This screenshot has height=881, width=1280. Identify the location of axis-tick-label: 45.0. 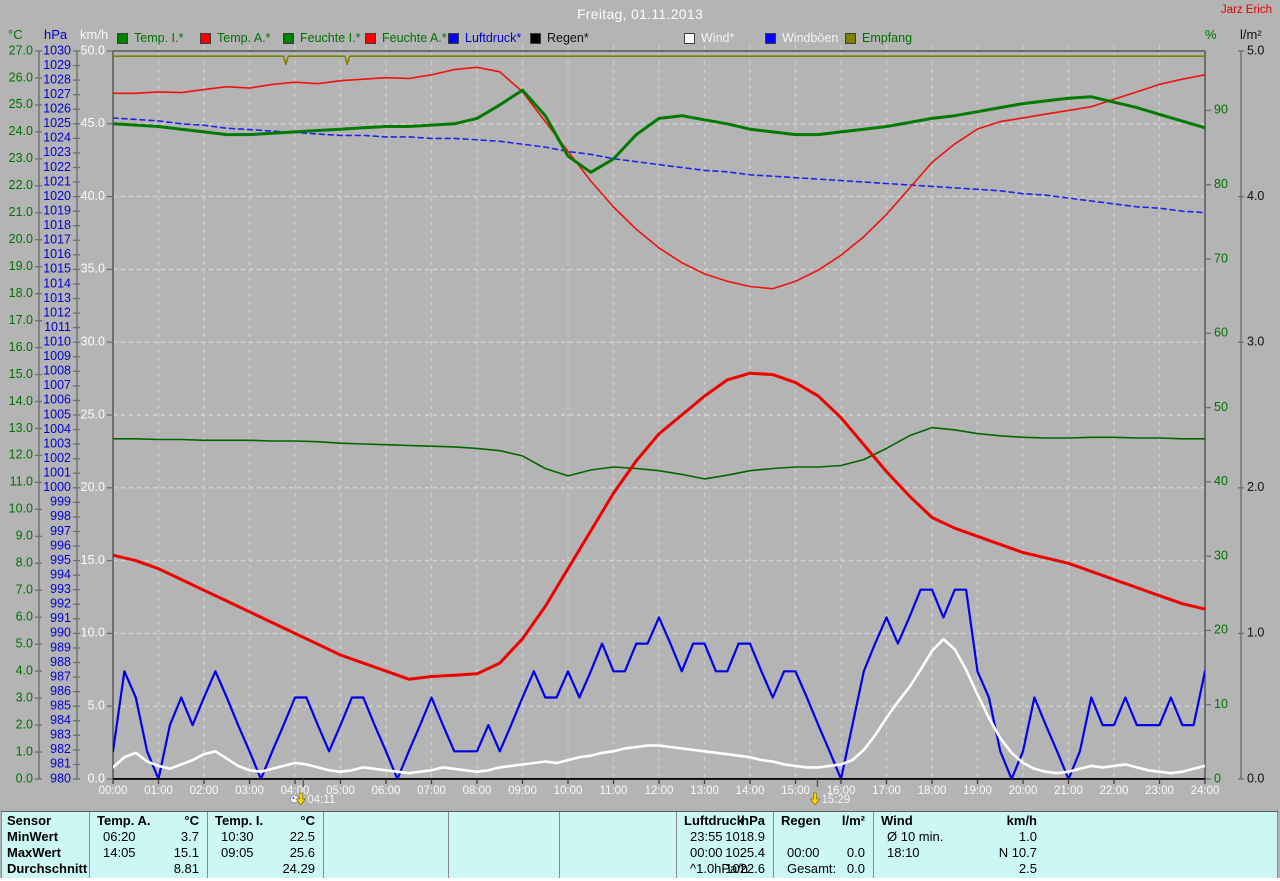
(93, 123).